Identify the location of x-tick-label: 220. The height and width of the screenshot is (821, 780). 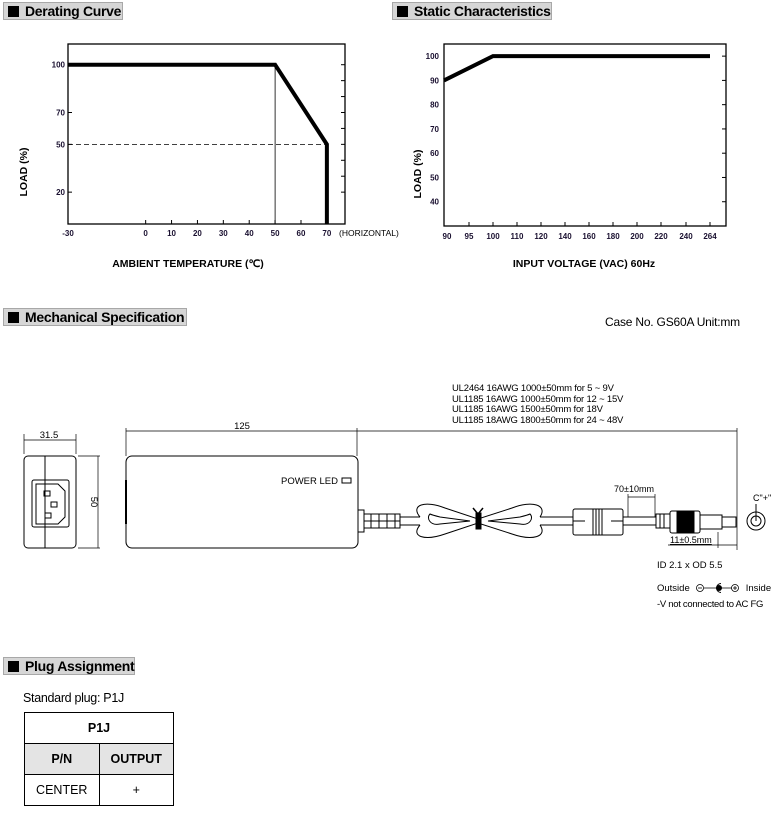
(661, 236).